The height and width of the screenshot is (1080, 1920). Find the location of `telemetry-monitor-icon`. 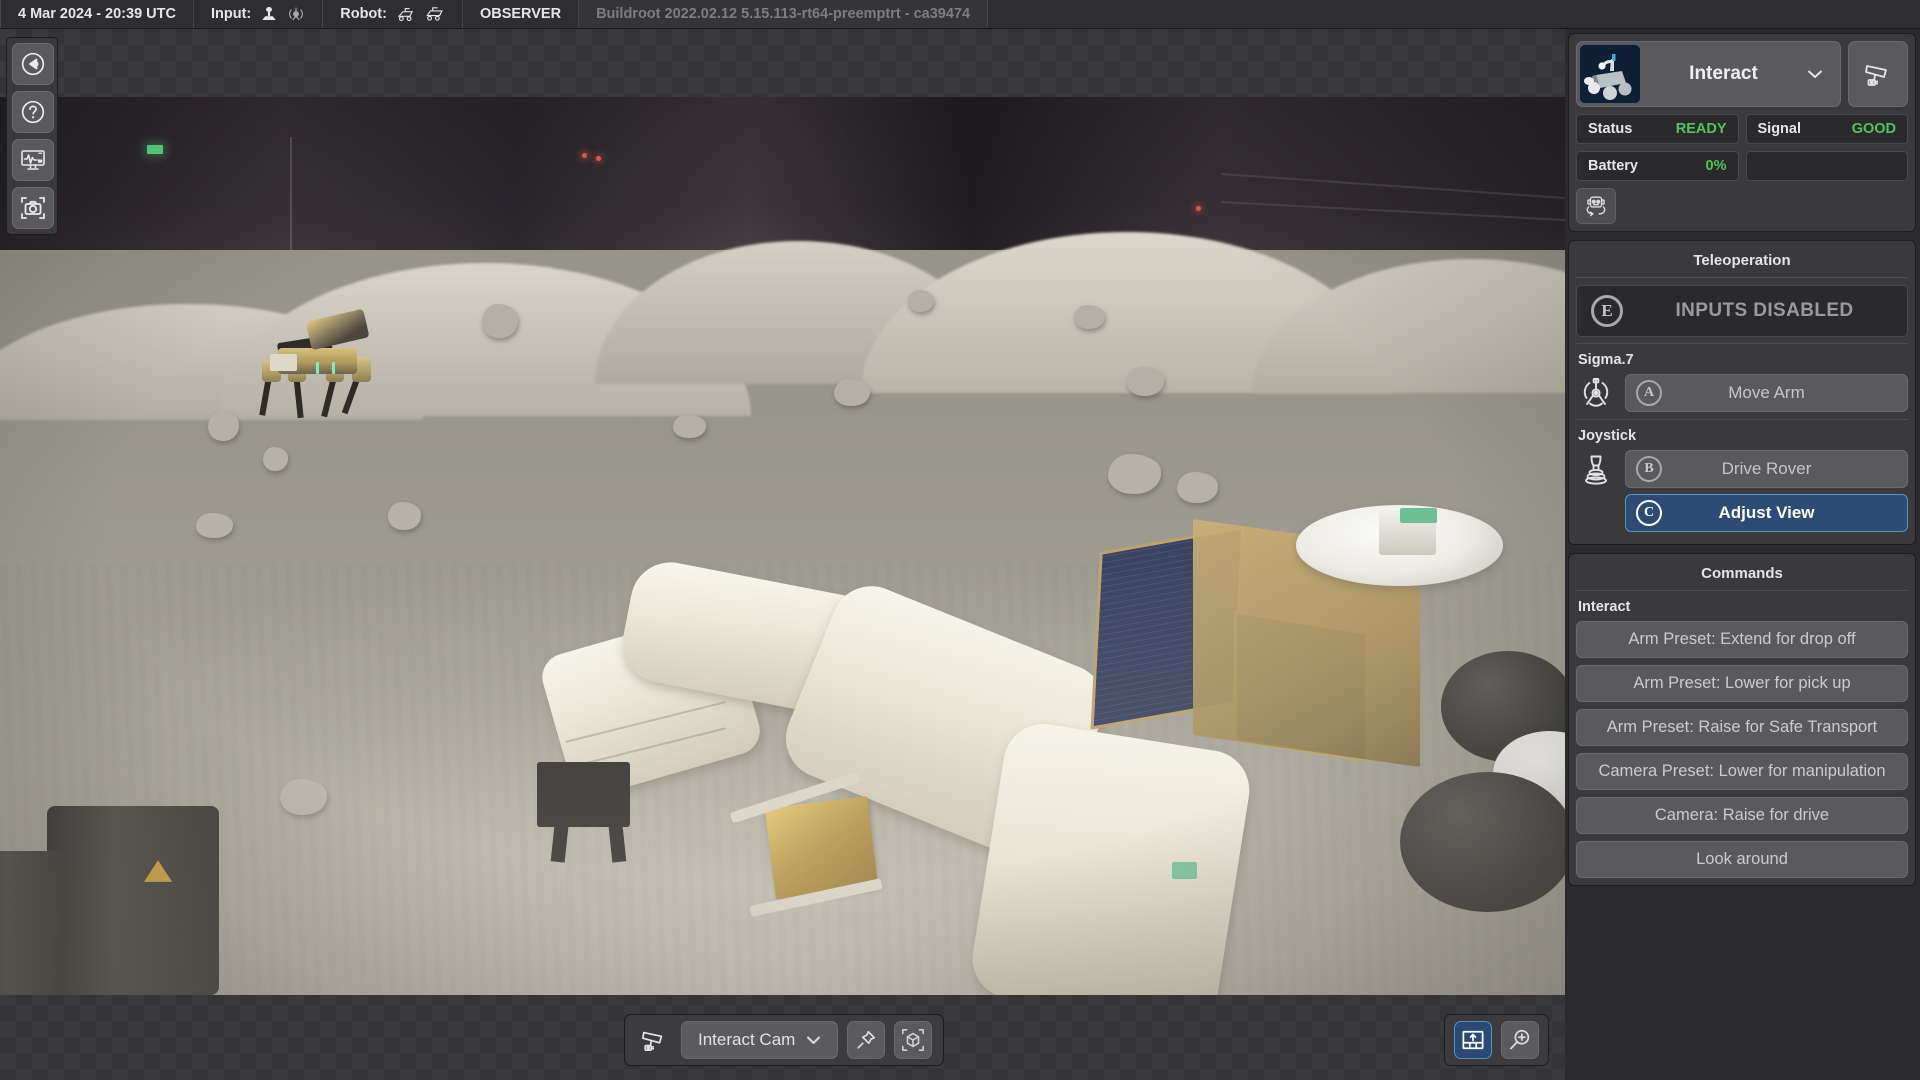

telemetry-monitor-icon is located at coordinates (33, 160).